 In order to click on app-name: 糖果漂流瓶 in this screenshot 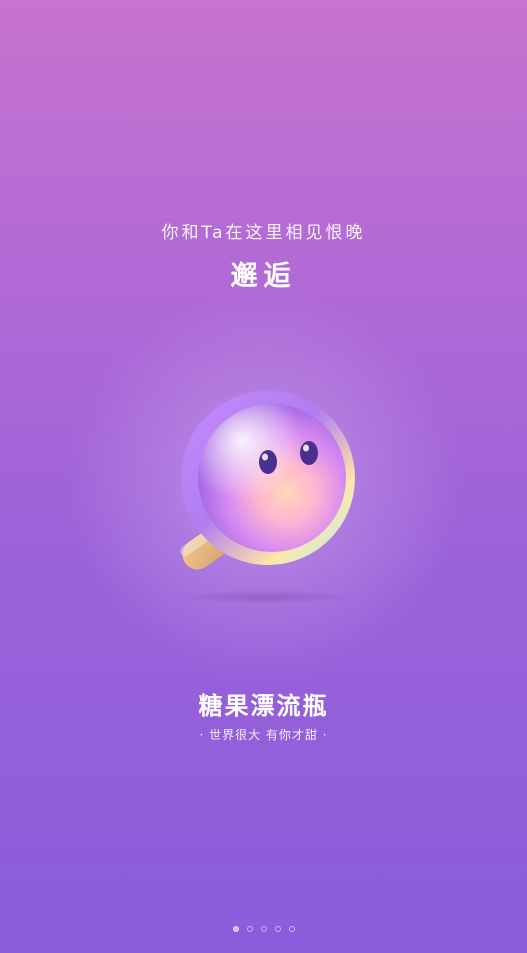, I will do `click(263, 706)`.